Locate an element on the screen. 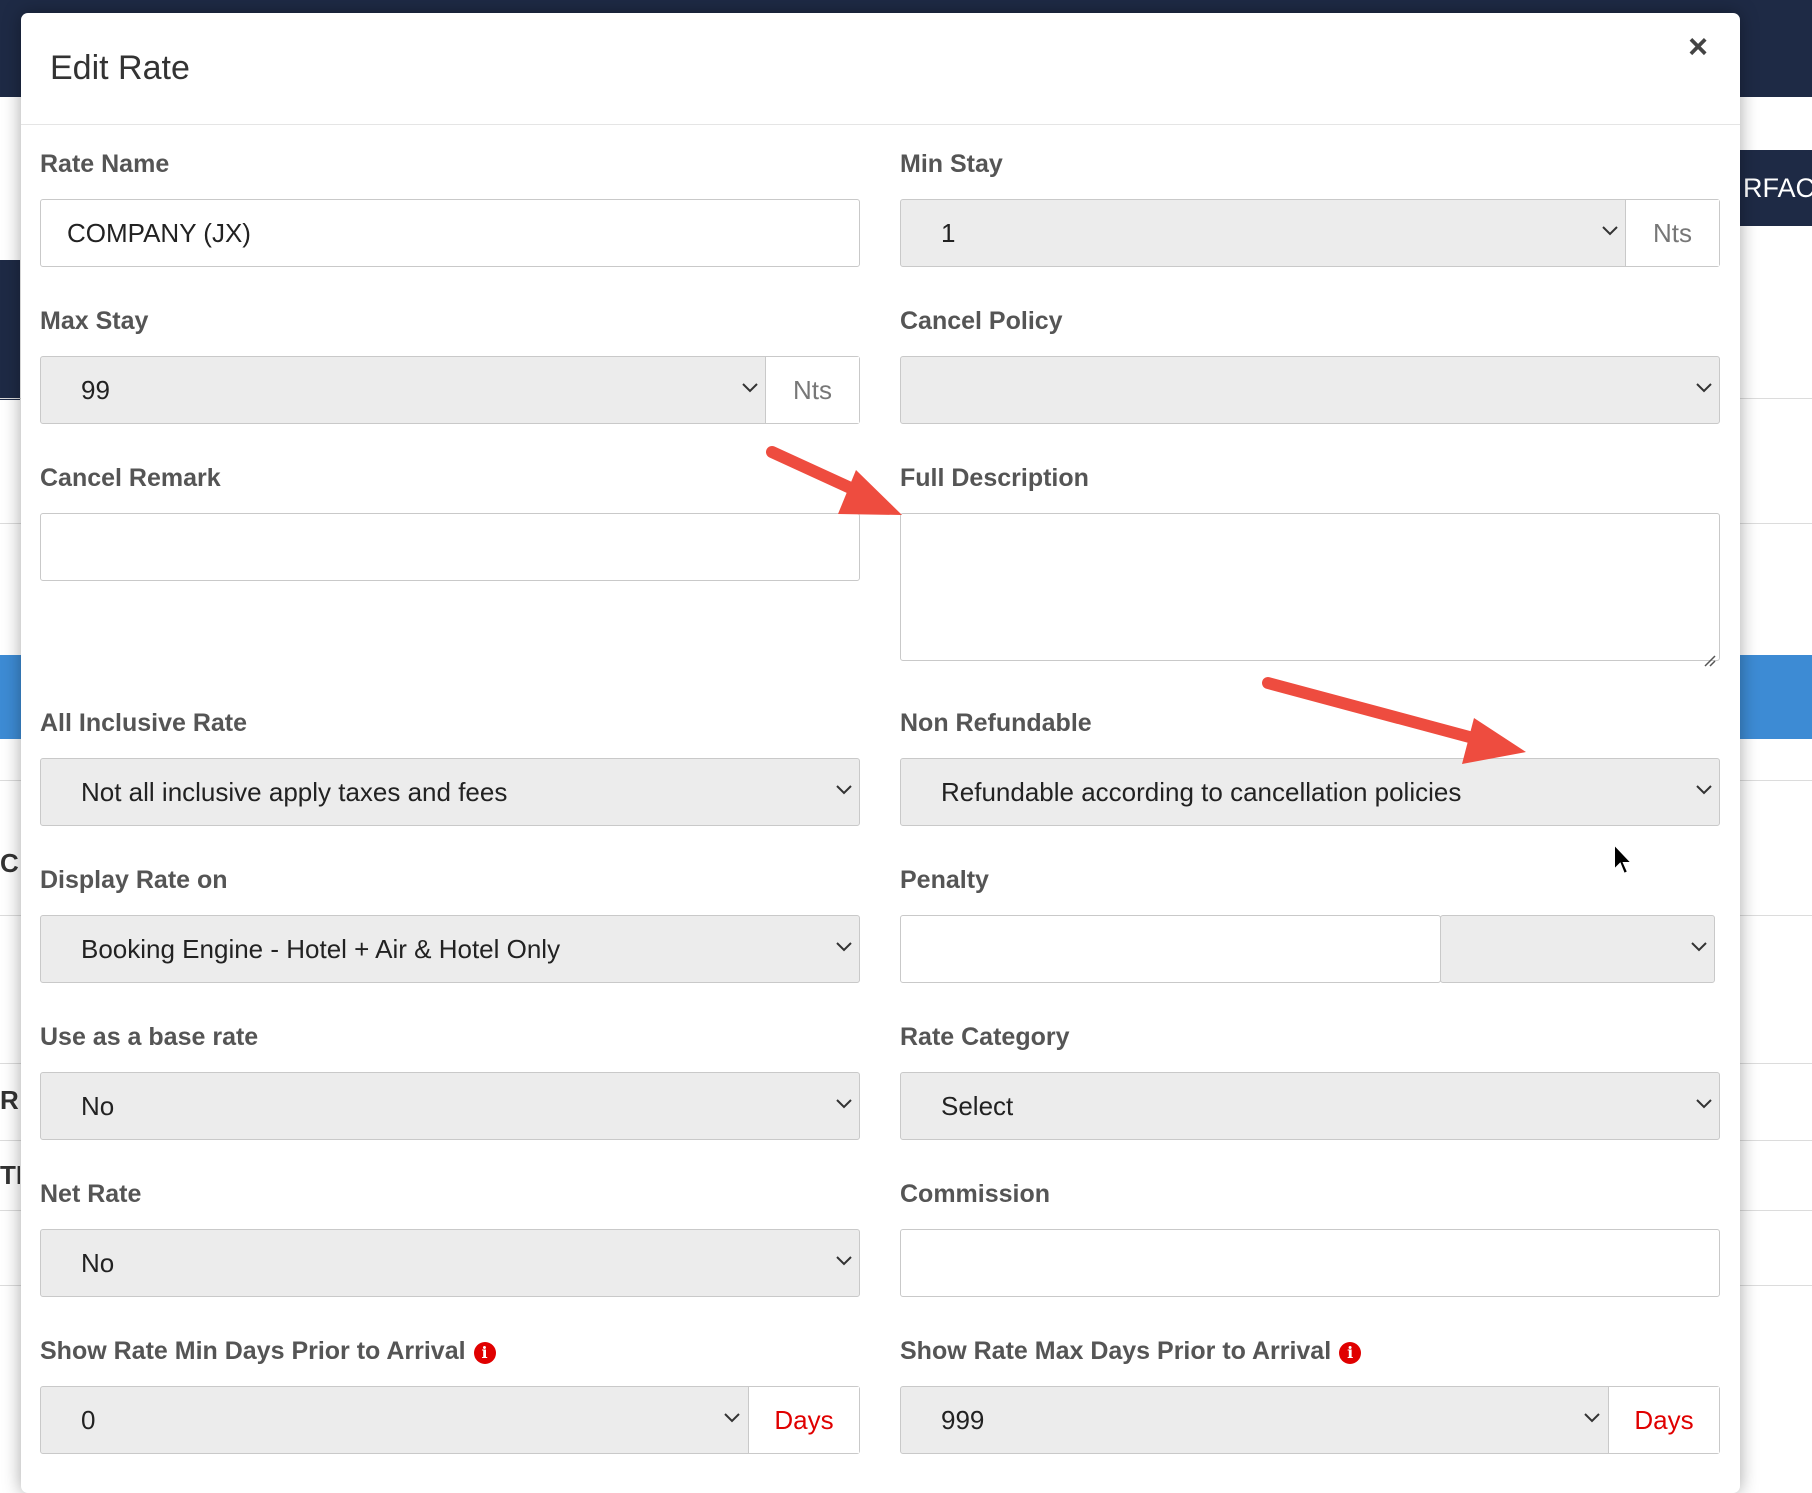 The width and height of the screenshot is (1812, 1493). annotation-arrows is located at coordinates (1146, 605).